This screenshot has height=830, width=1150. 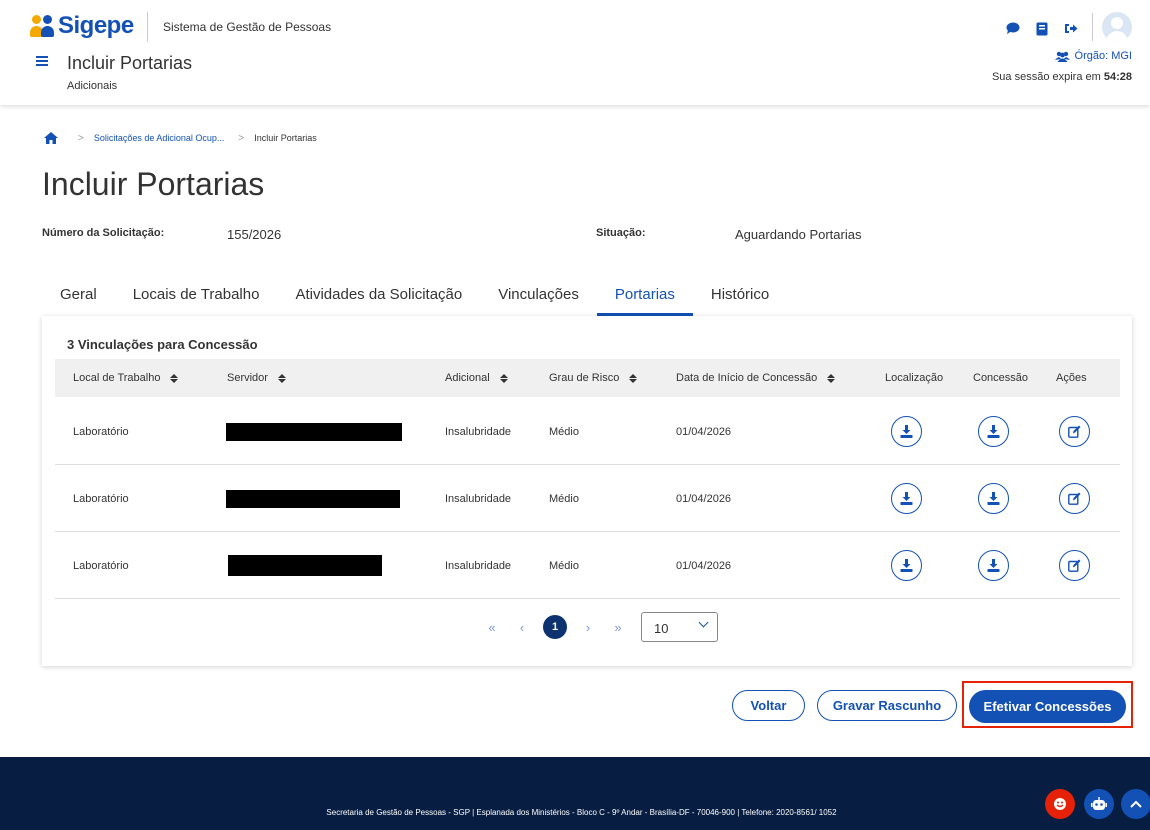 I want to click on column-header-servidor: Servidor, so click(x=256, y=378).